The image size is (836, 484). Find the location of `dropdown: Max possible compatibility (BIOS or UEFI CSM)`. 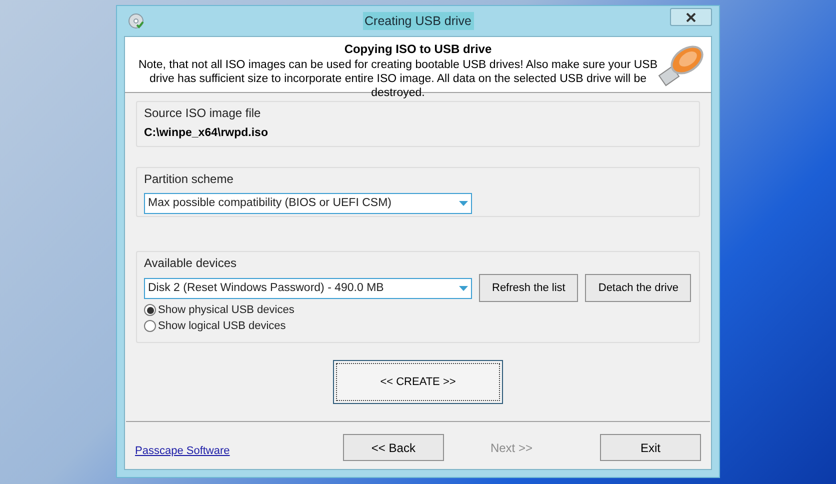

dropdown: Max possible compatibility (BIOS or UEFI CSM) is located at coordinates (308, 203).